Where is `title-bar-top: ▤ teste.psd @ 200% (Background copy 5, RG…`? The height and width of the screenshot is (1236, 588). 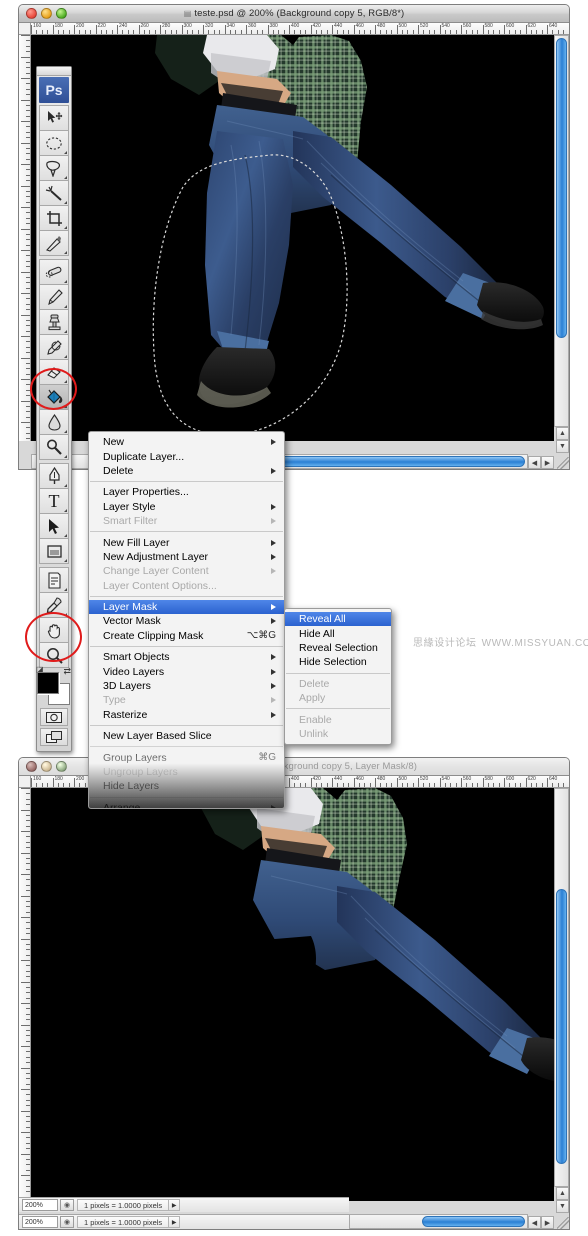 title-bar-top: ▤ teste.psd @ 200% (Background copy 5, RG… is located at coordinates (294, 14).